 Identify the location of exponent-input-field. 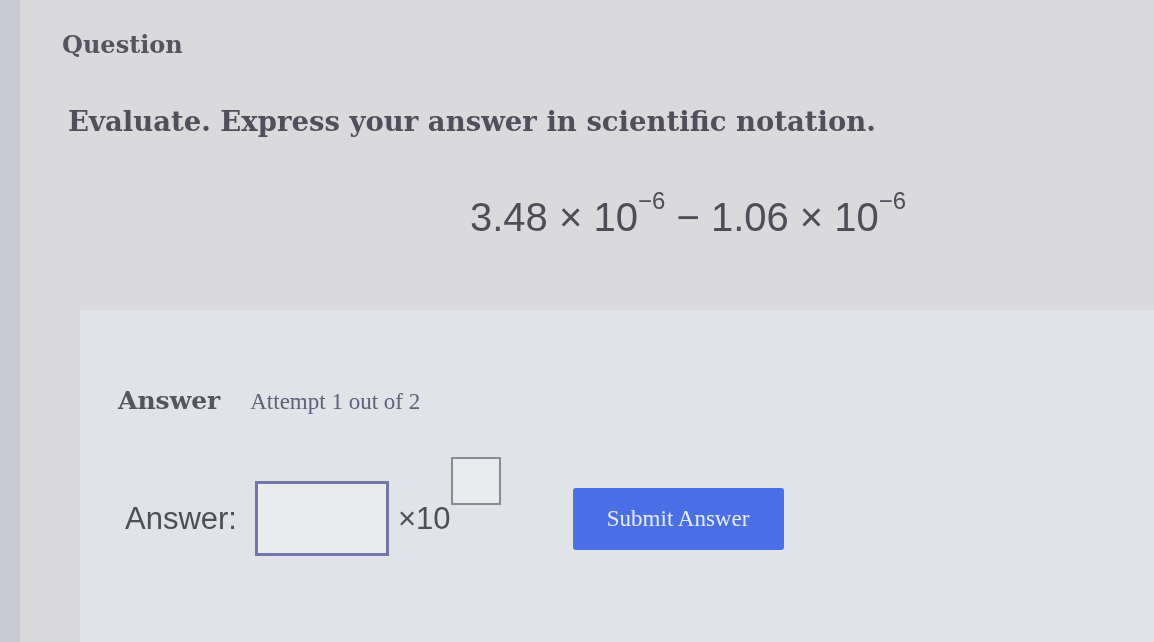
(475, 481).